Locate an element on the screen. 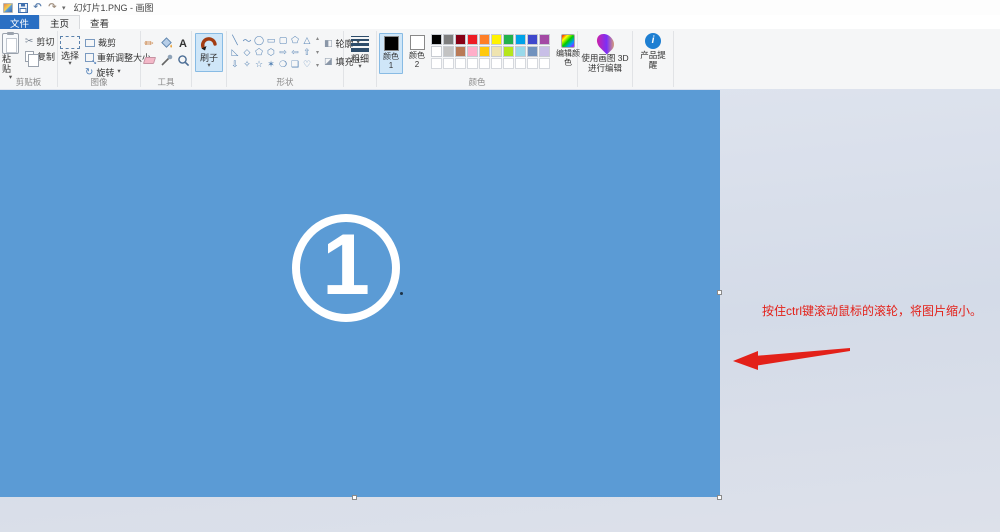 This screenshot has height=532, width=1000. palette-color-black is located at coordinates (436, 39).